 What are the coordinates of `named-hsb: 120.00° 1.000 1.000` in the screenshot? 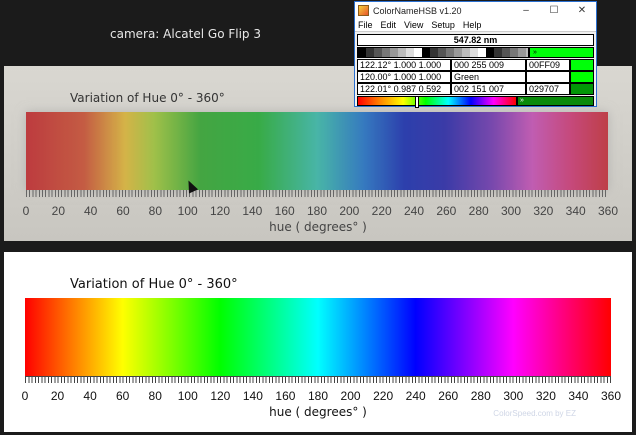 It's located at (404, 77).